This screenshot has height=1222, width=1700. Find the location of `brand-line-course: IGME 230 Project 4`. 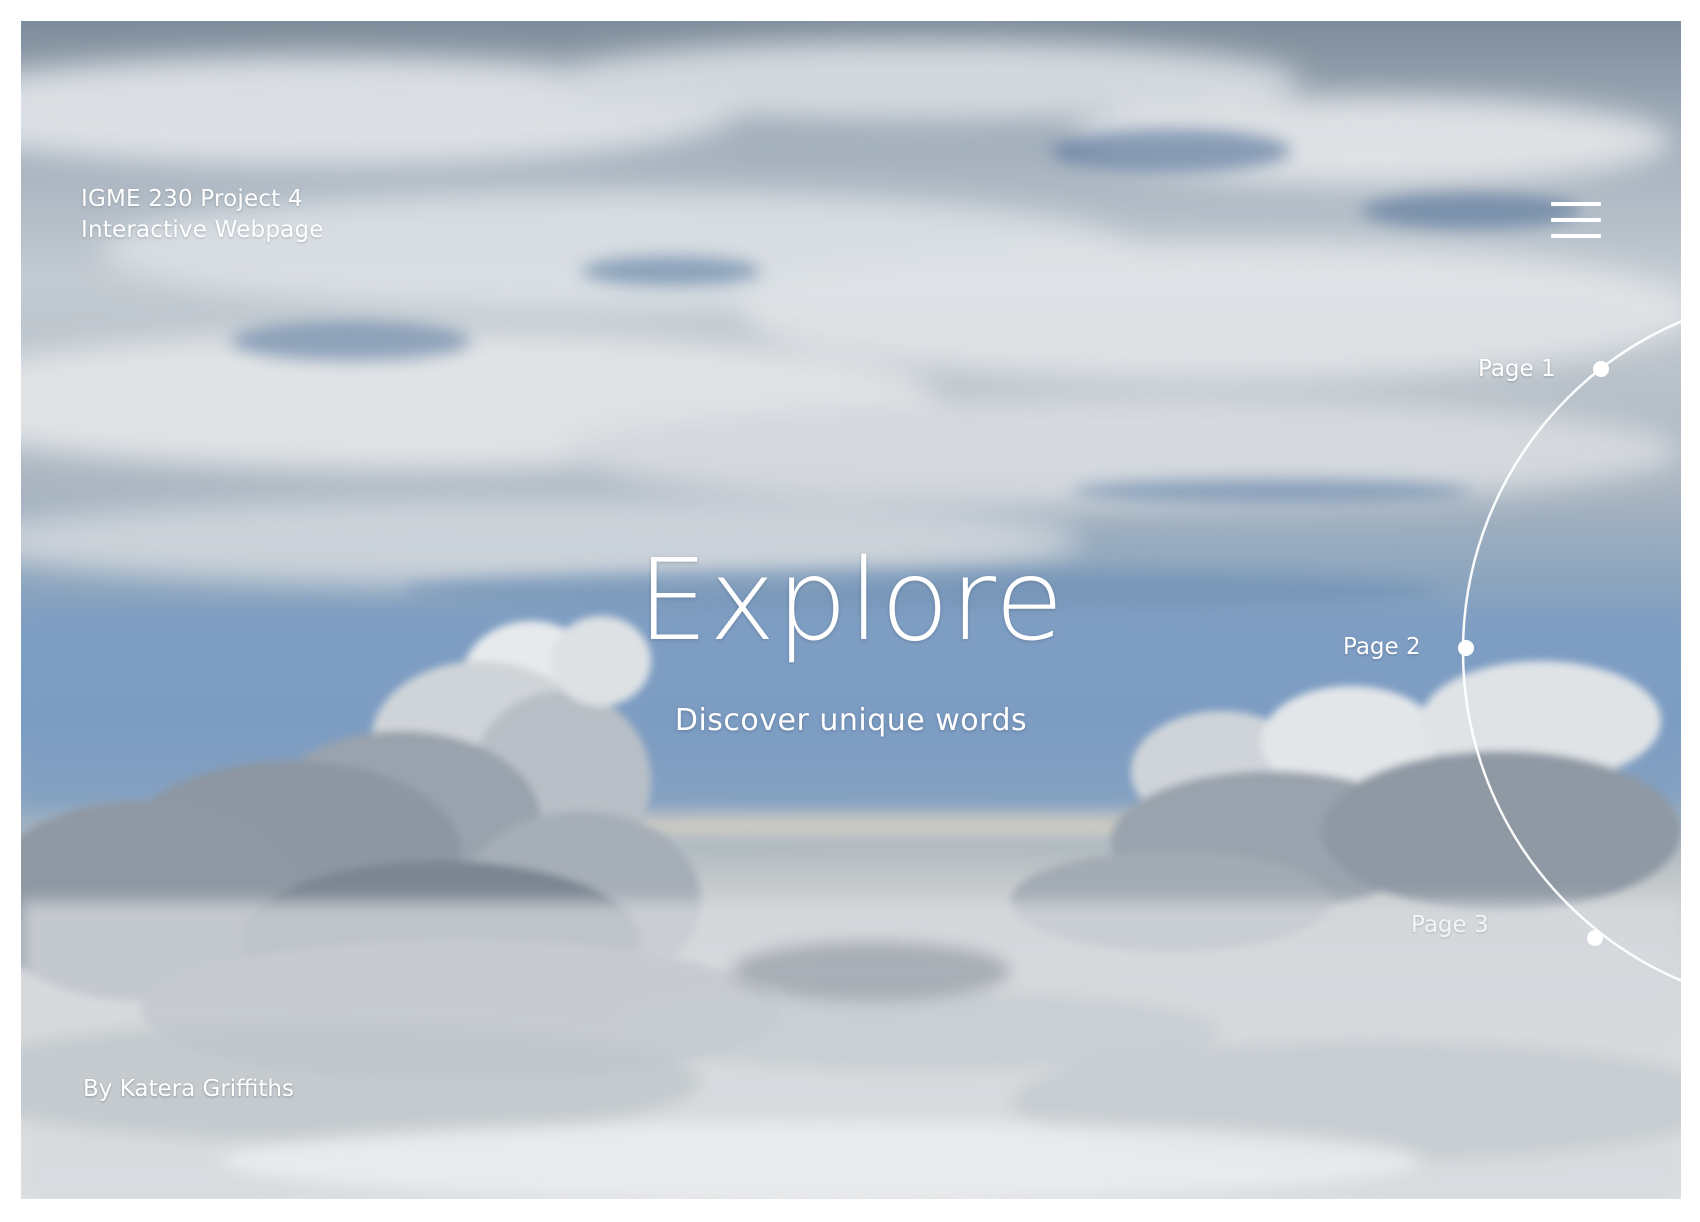

brand-line-course: IGME 230 Project 4 is located at coordinates (192, 199).